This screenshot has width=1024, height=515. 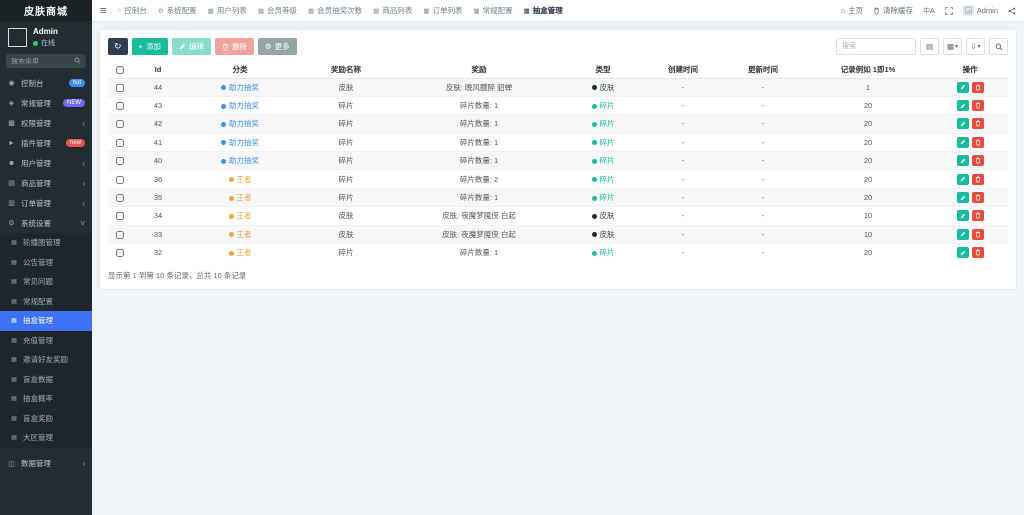 What do you see at coordinates (46, 183) in the screenshot?
I see `sidebar-item: ▤ 商品管理 ‹` at bounding box center [46, 183].